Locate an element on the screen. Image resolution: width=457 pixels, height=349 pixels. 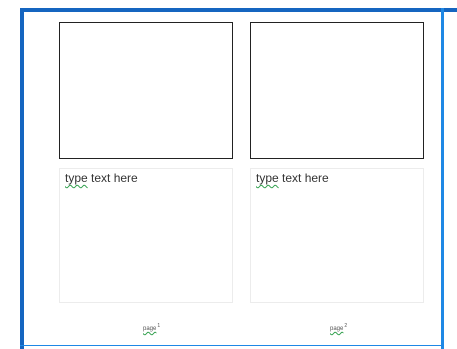
panel-1-page-word: page is located at coordinates (150, 329).